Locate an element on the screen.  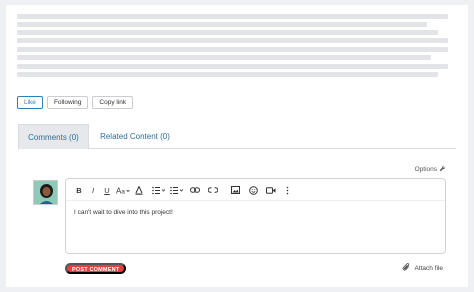
options-menu: Options is located at coordinates (430, 169).